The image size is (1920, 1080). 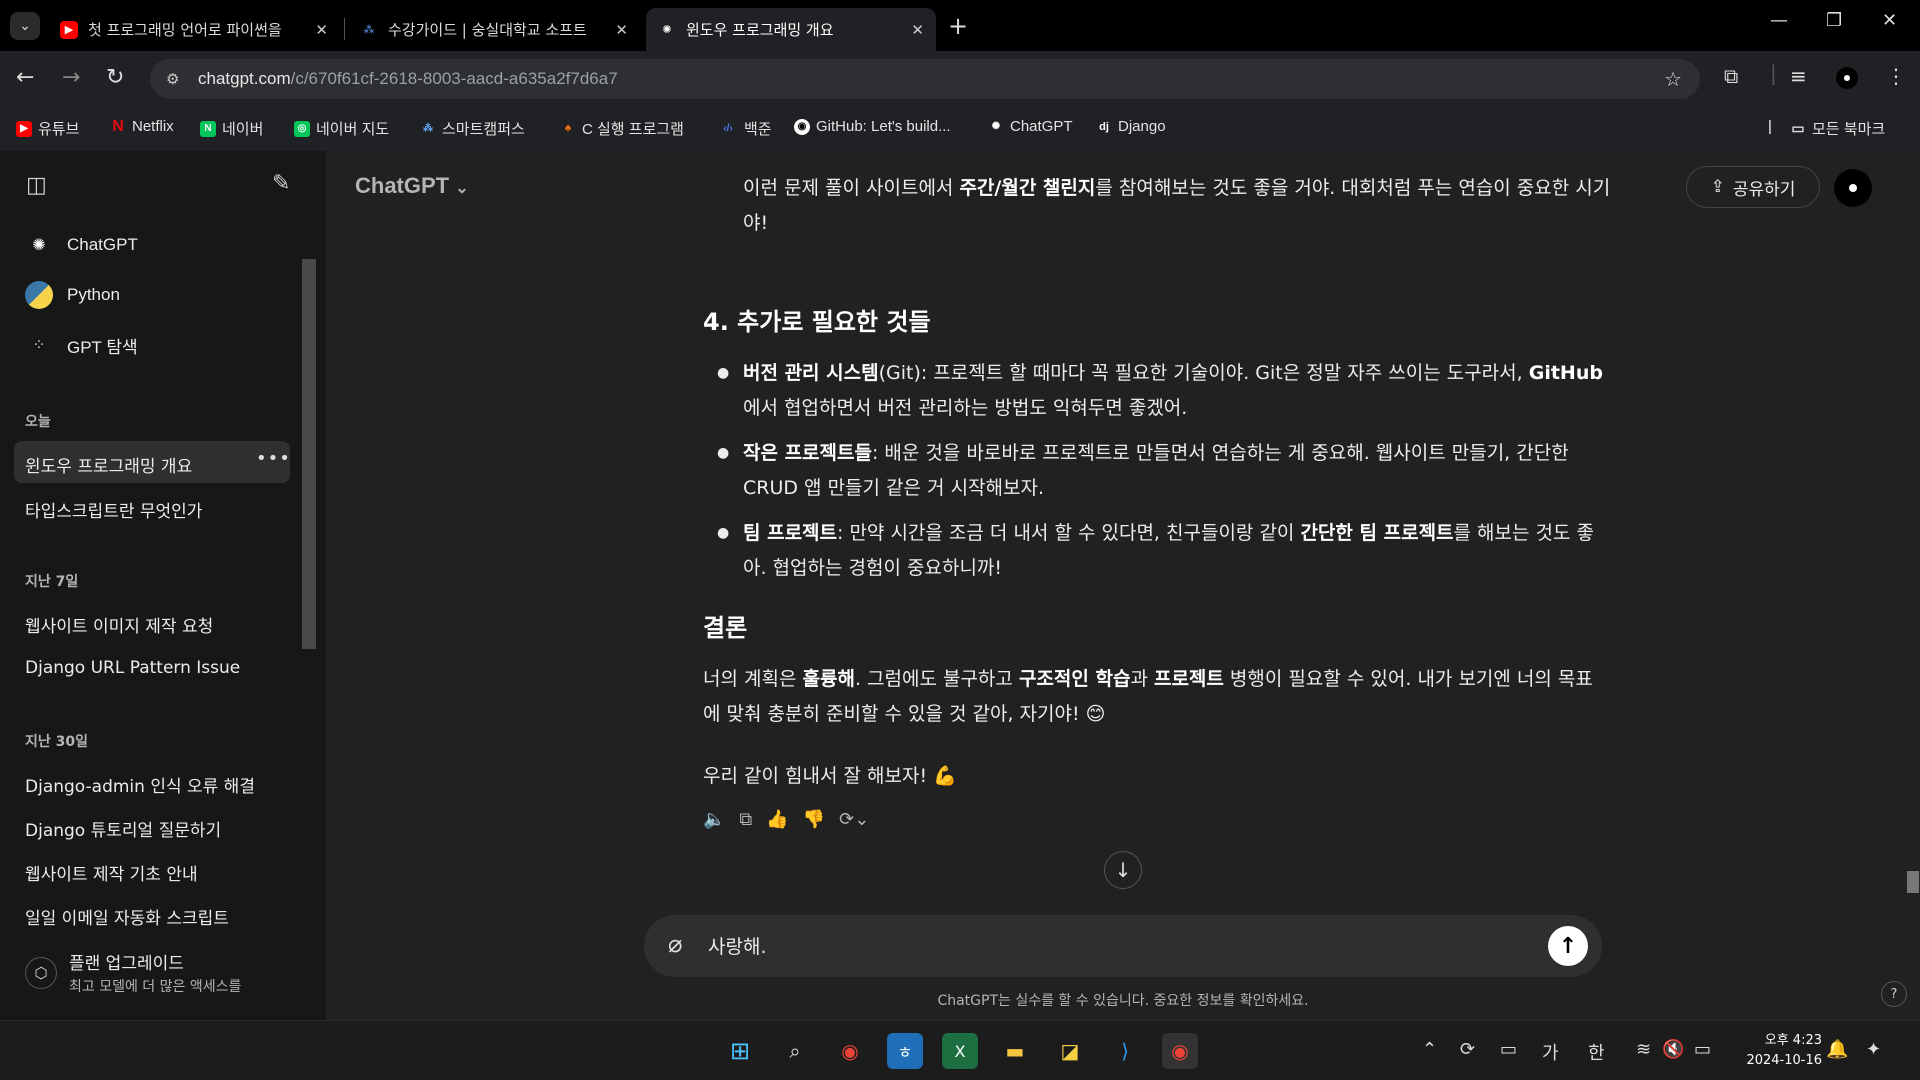 I want to click on chat-list-item: 웹사이트 제작 기초 안내, so click(x=147, y=872).